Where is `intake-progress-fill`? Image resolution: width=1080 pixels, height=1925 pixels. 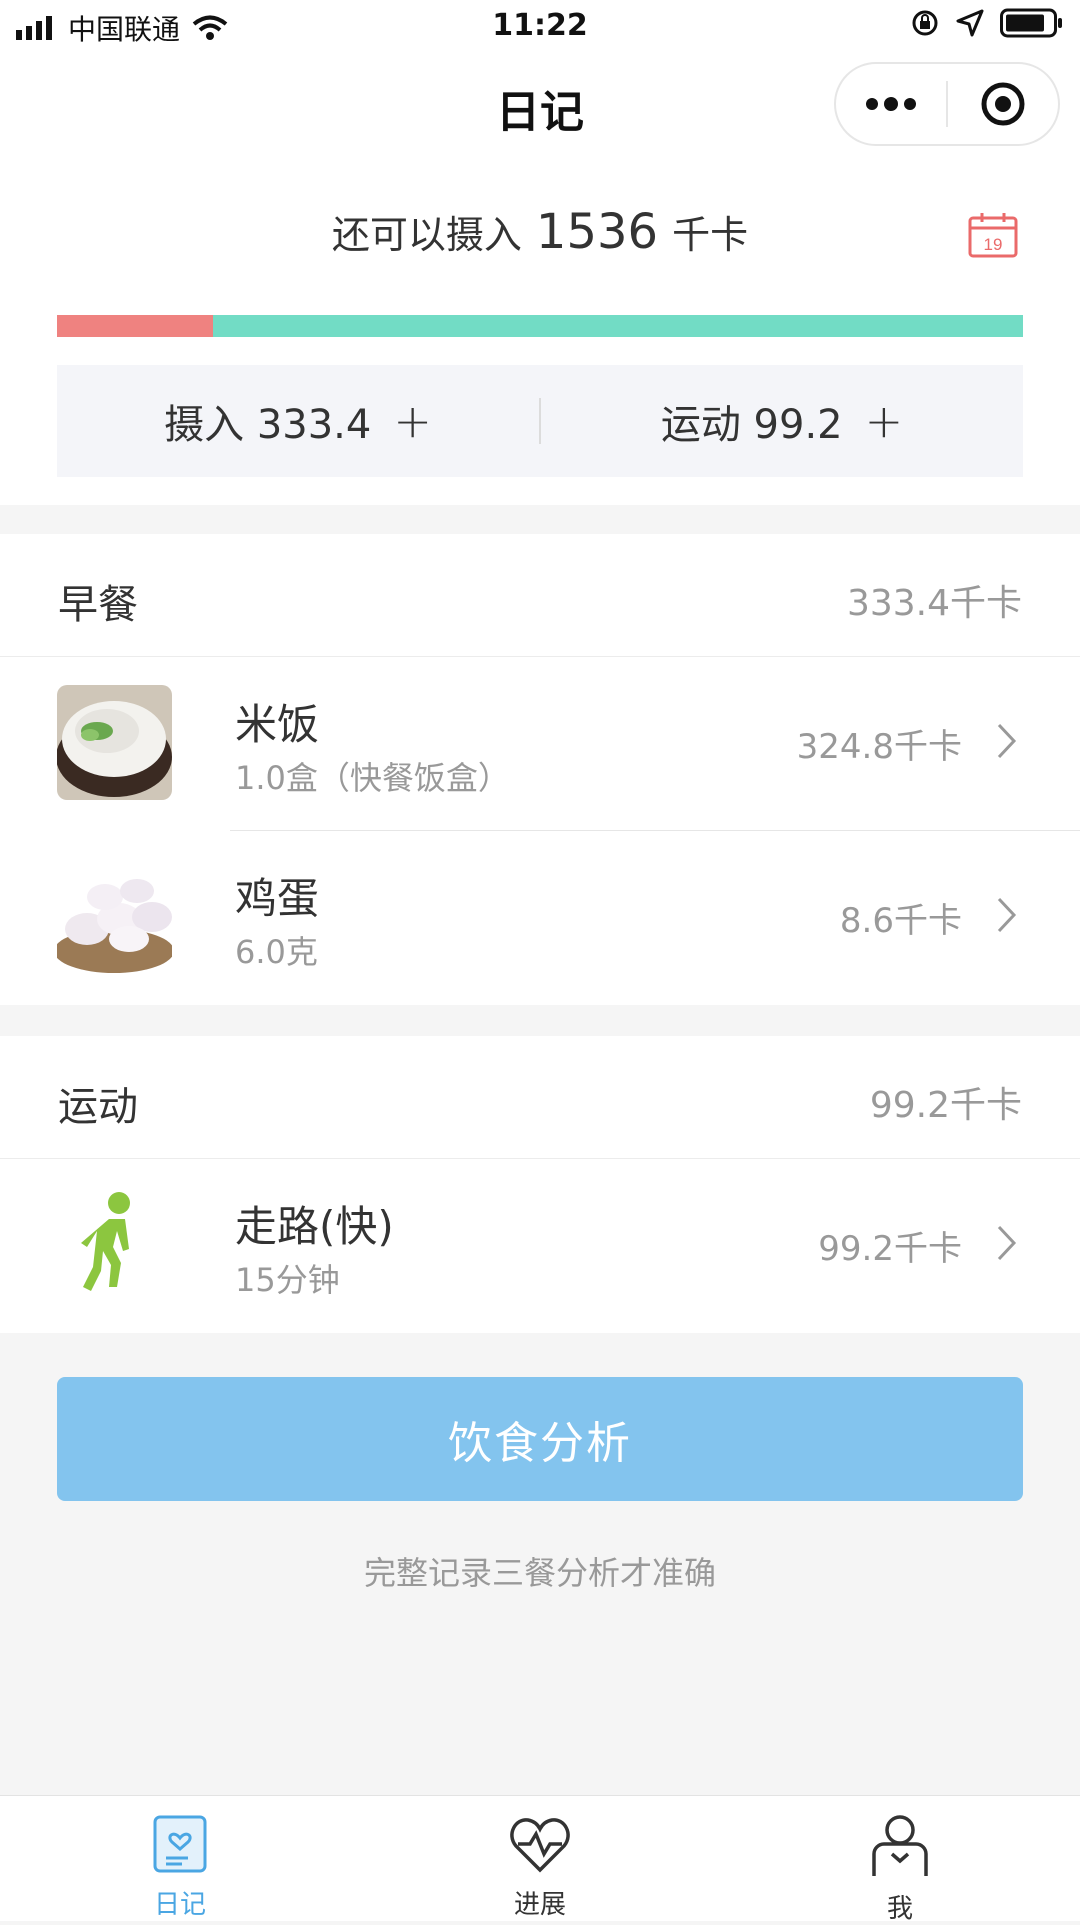 intake-progress-fill is located at coordinates (135, 326).